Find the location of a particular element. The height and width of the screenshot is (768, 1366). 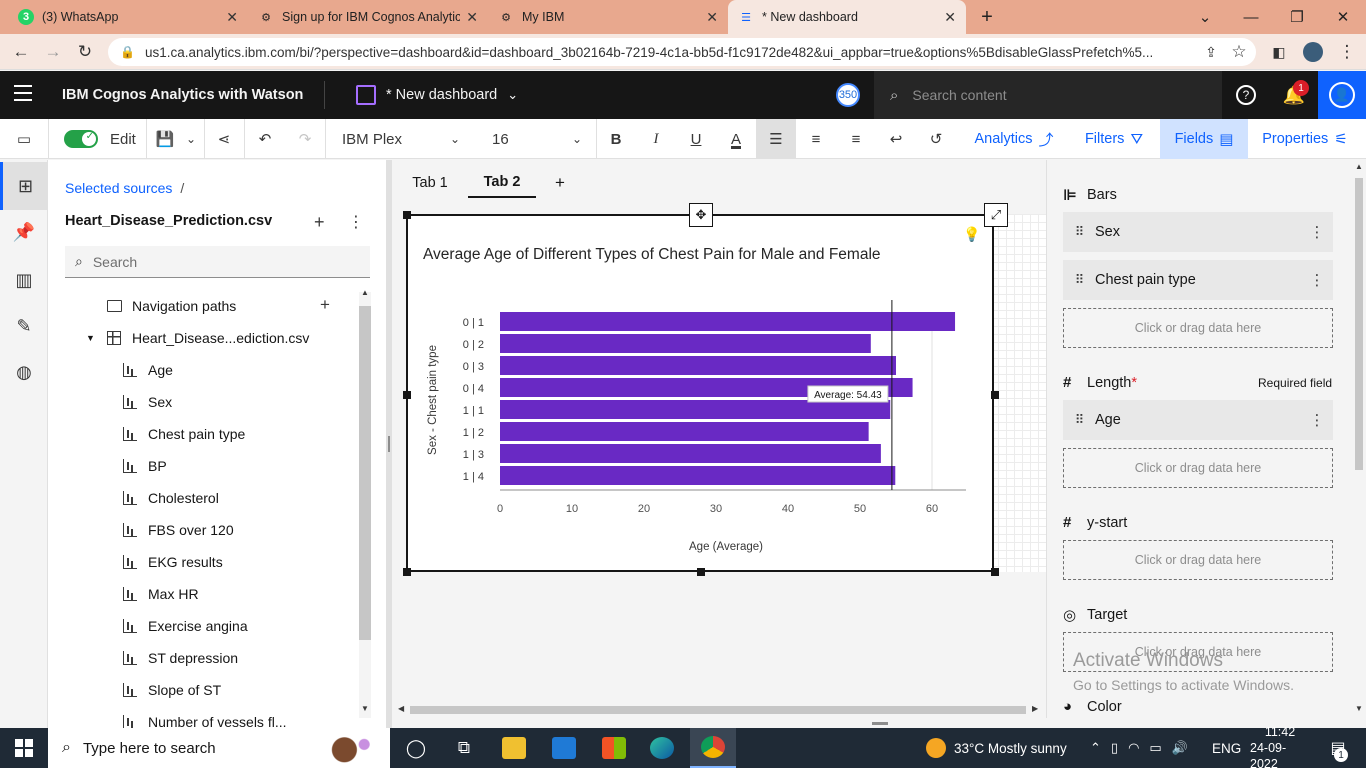

font-family-select: IBM Plex ⌄ is located at coordinates (401, 139).